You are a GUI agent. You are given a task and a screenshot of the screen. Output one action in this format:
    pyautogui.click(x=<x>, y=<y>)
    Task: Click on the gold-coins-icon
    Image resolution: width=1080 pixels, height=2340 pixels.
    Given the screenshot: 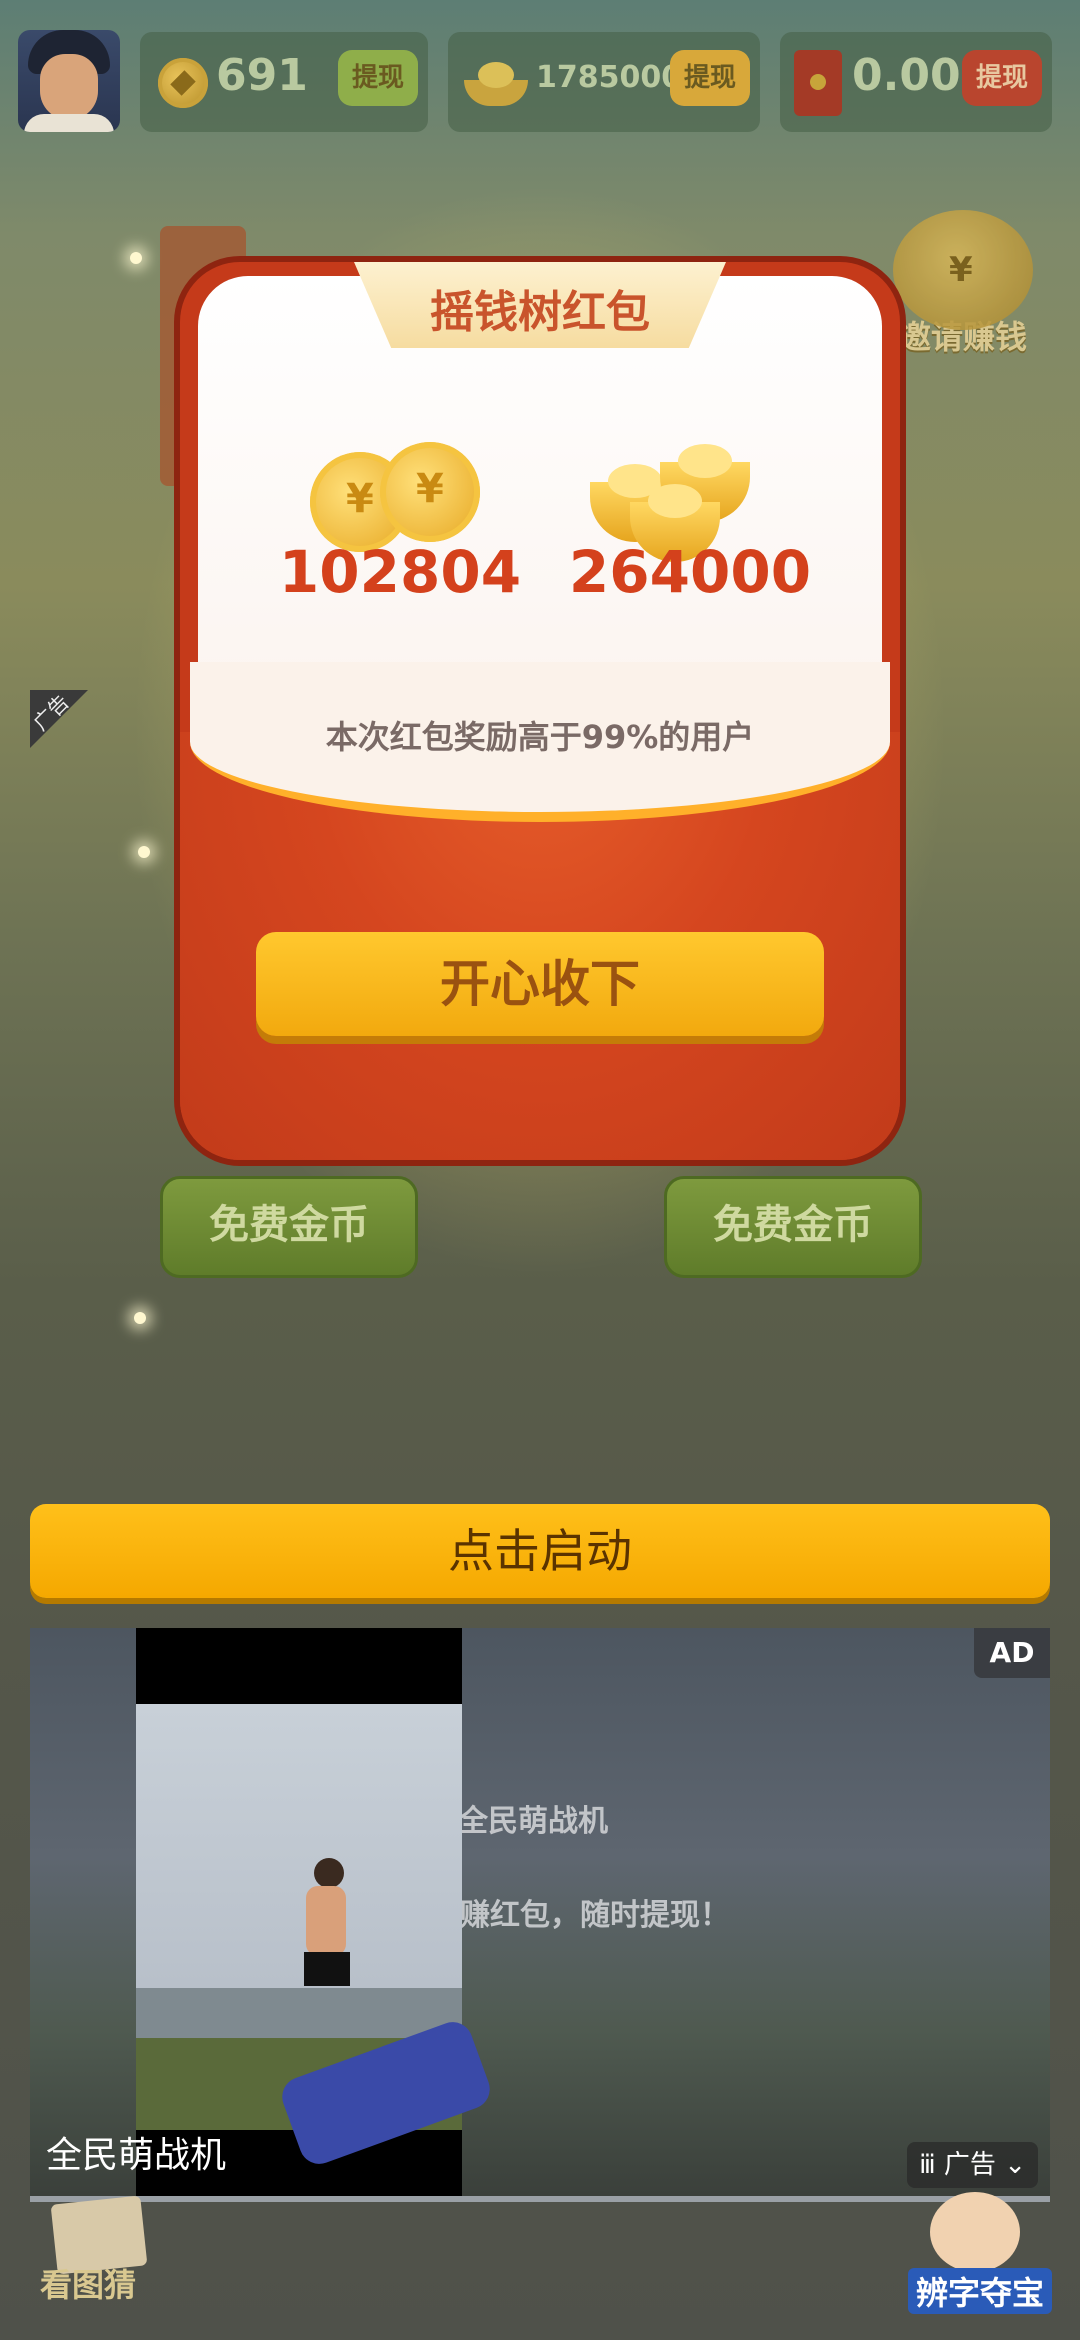 What is the action you would take?
    pyautogui.click(x=400, y=497)
    